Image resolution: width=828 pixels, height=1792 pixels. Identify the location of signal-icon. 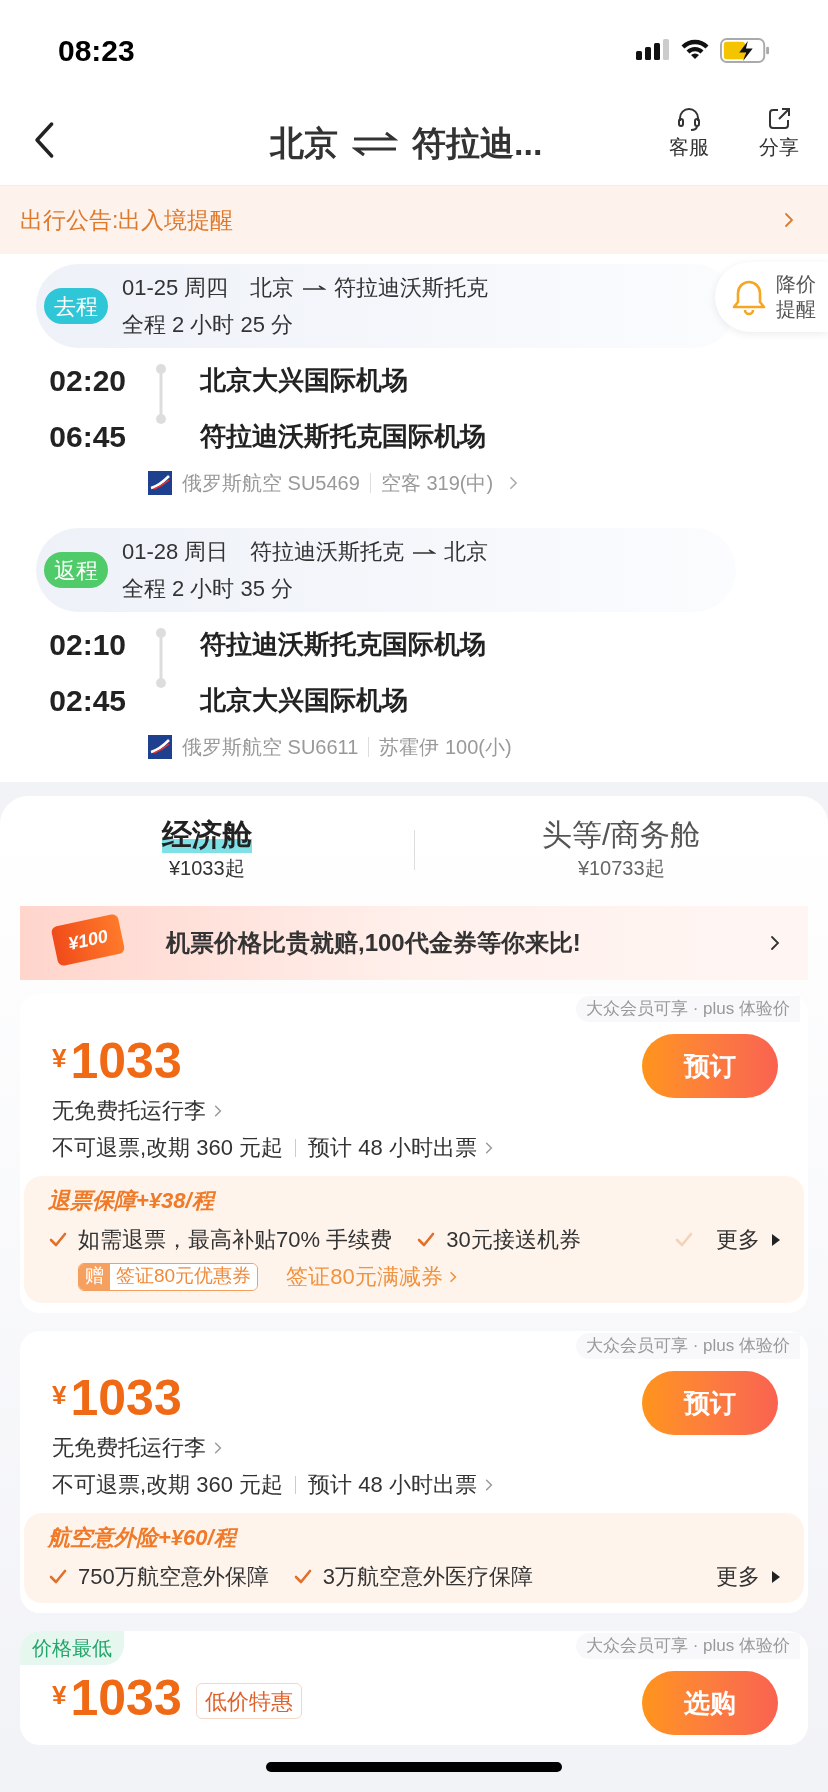
(653, 50).